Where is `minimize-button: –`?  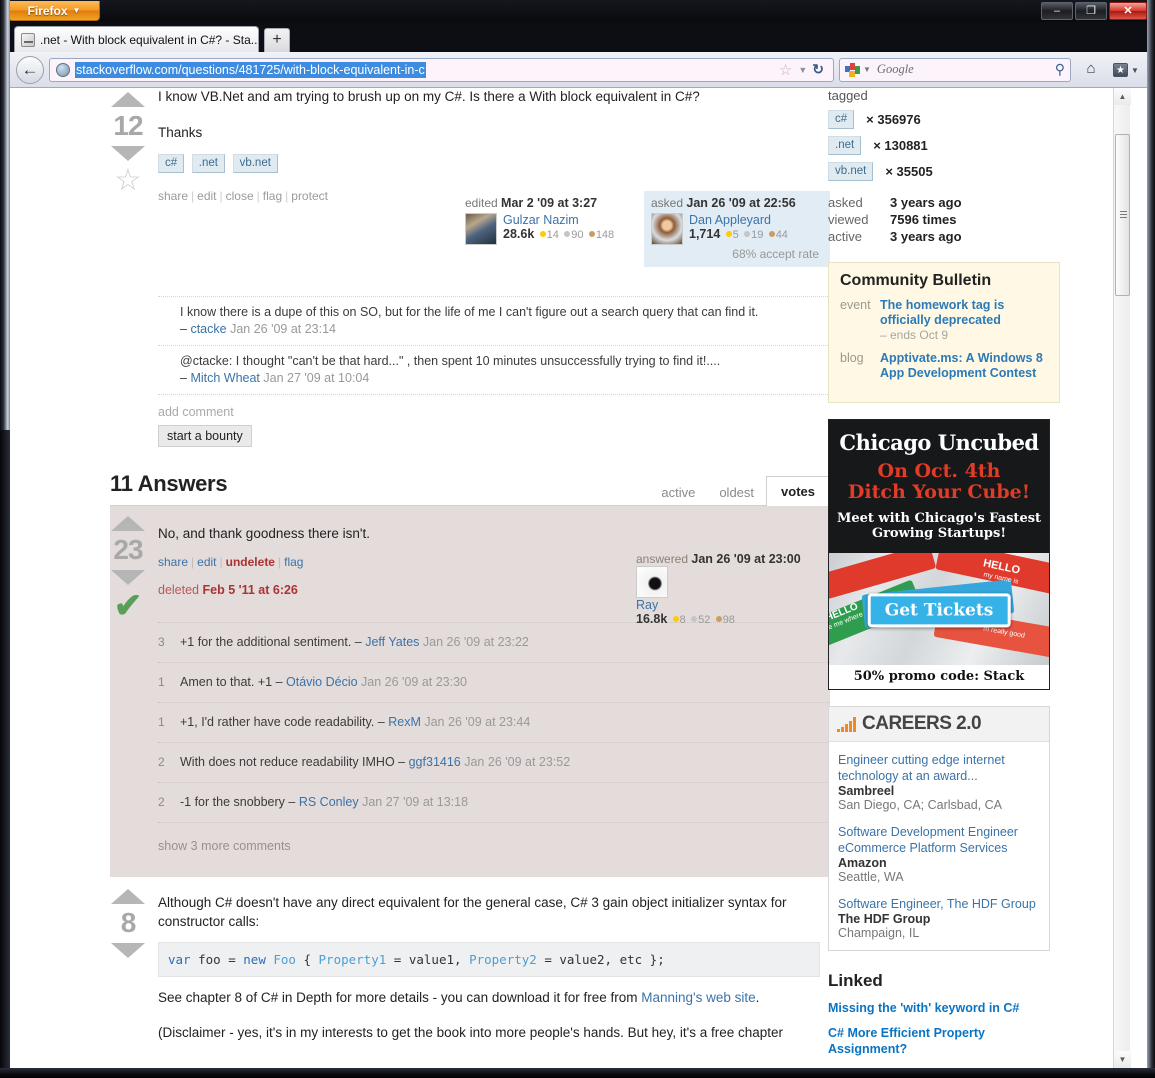
minimize-button: – is located at coordinates (1057, 11).